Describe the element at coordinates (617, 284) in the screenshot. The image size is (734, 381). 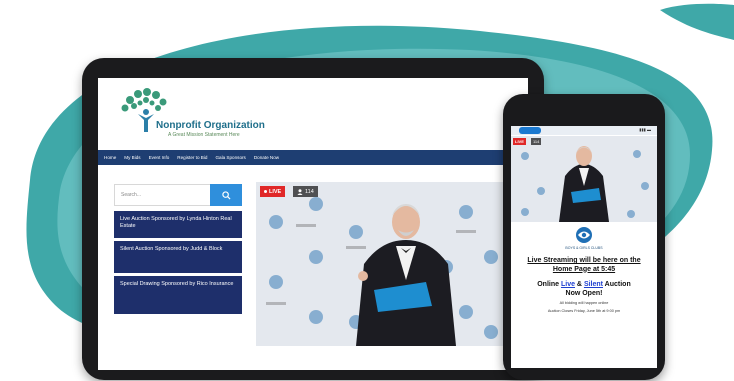
I see `auction-suffix: Auction` at that location.